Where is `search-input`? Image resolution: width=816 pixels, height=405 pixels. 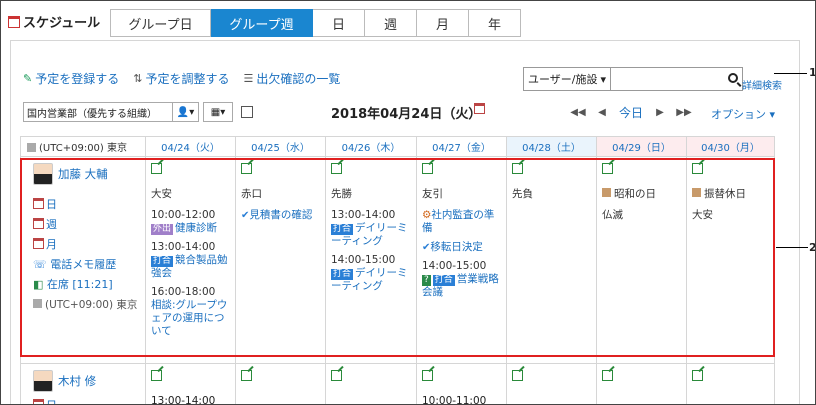
search-input is located at coordinates (677, 79).